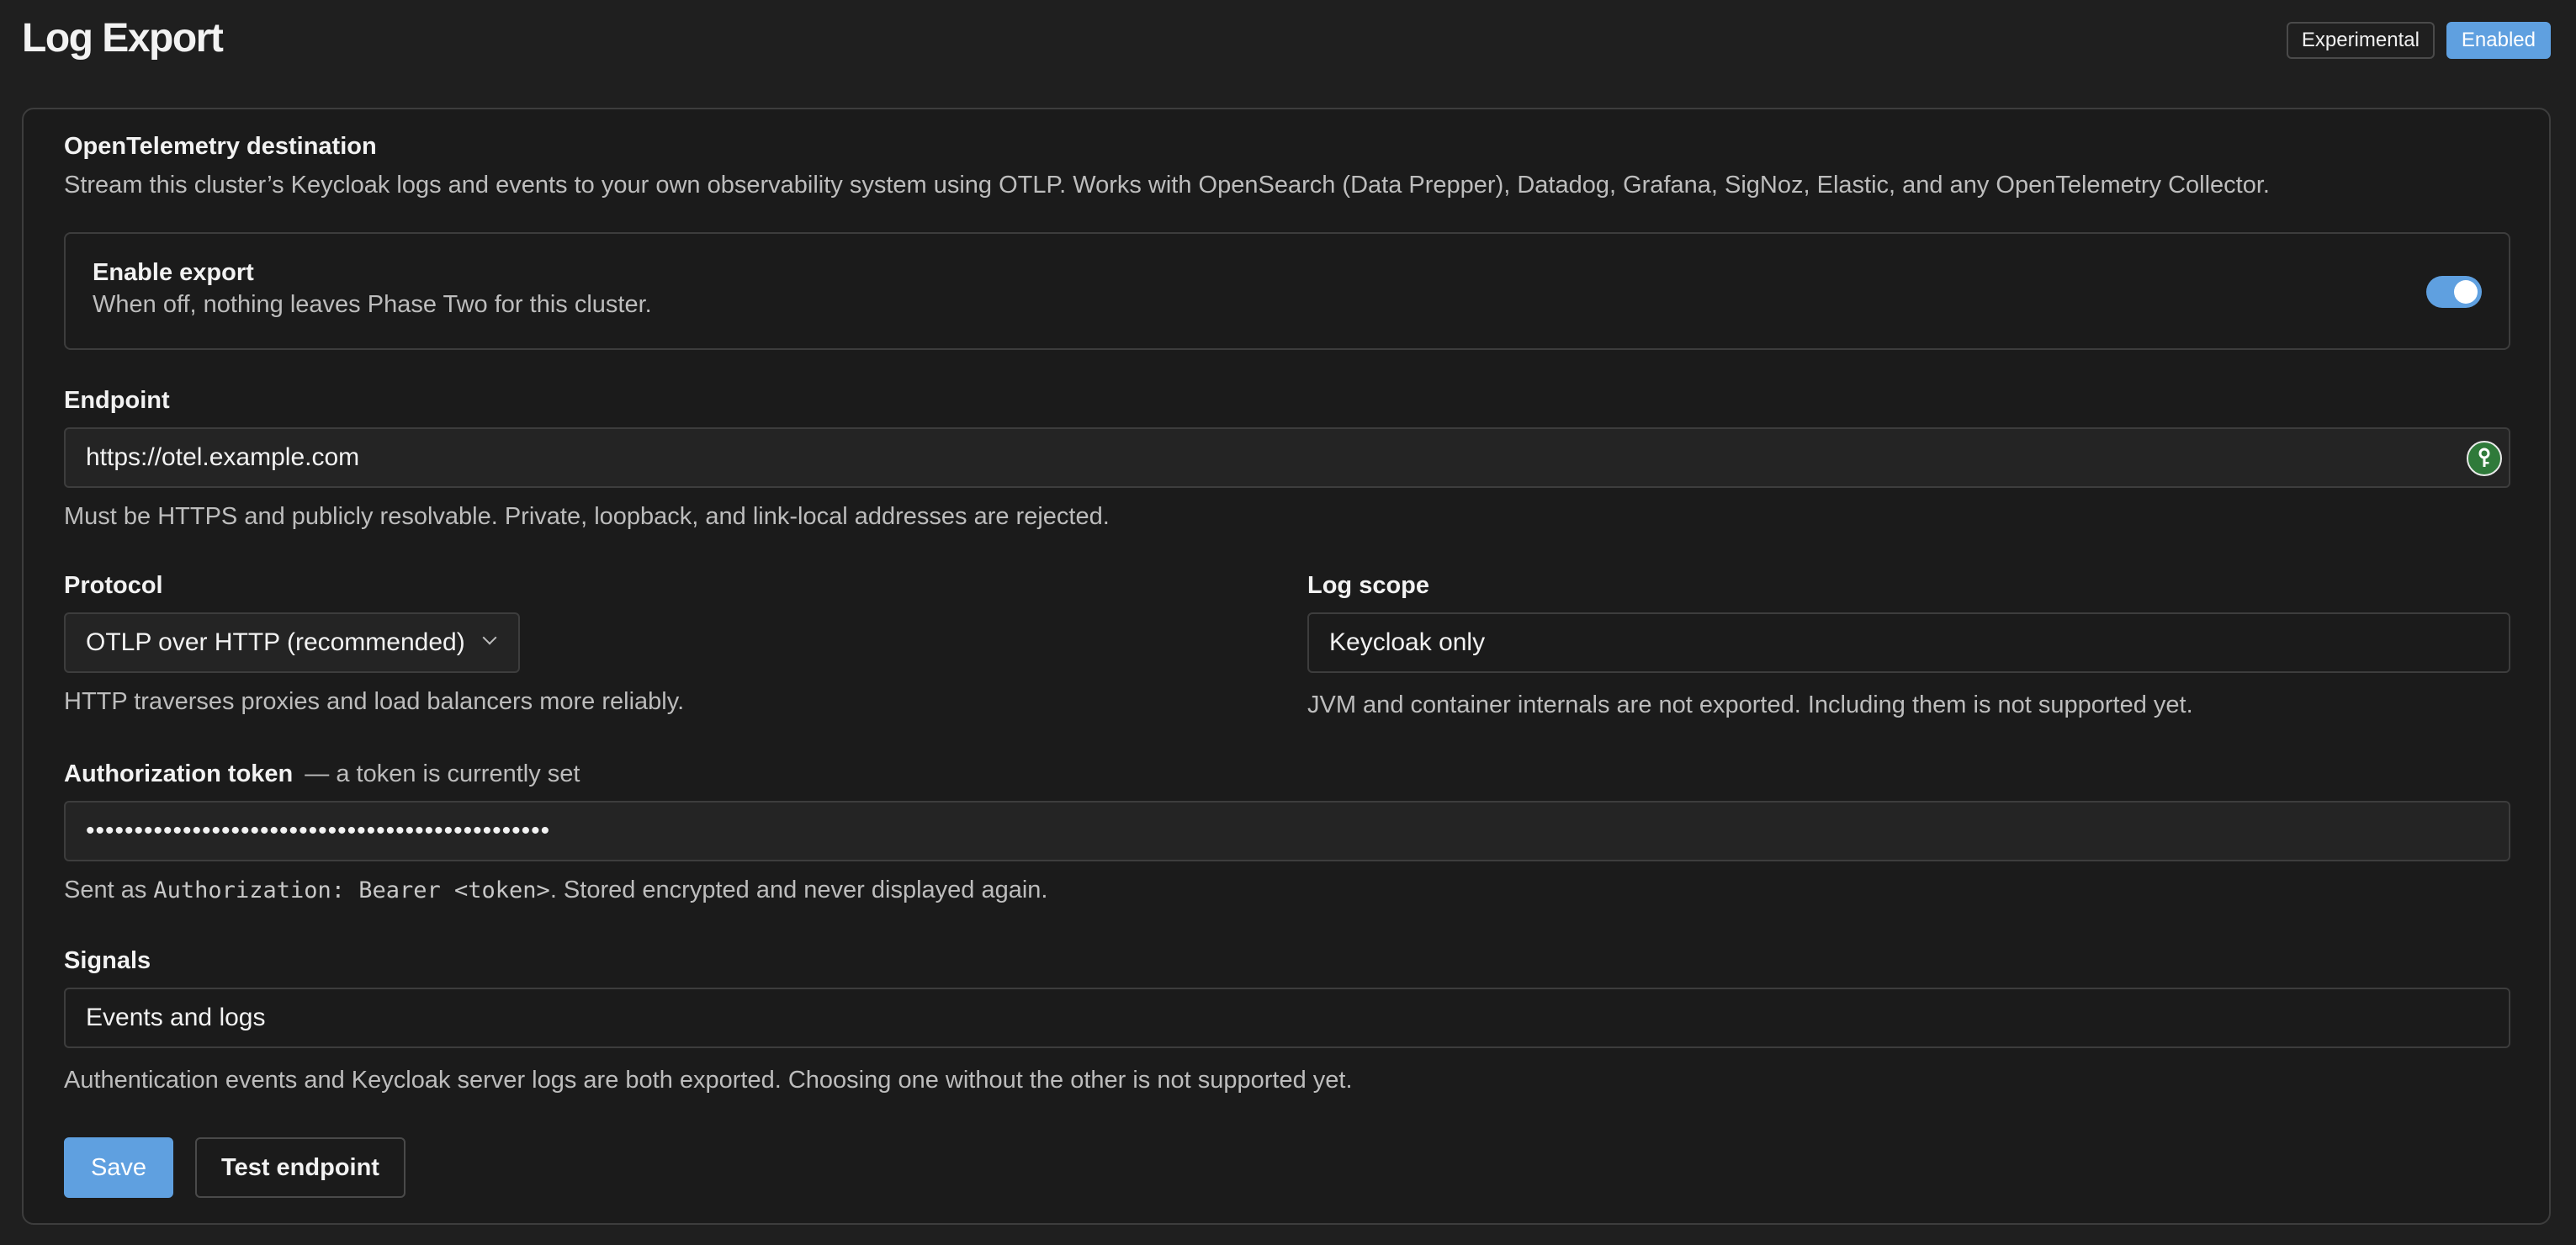  What do you see at coordinates (1908, 642) in the screenshot?
I see `log-scope-field: Keycloak only` at bounding box center [1908, 642].